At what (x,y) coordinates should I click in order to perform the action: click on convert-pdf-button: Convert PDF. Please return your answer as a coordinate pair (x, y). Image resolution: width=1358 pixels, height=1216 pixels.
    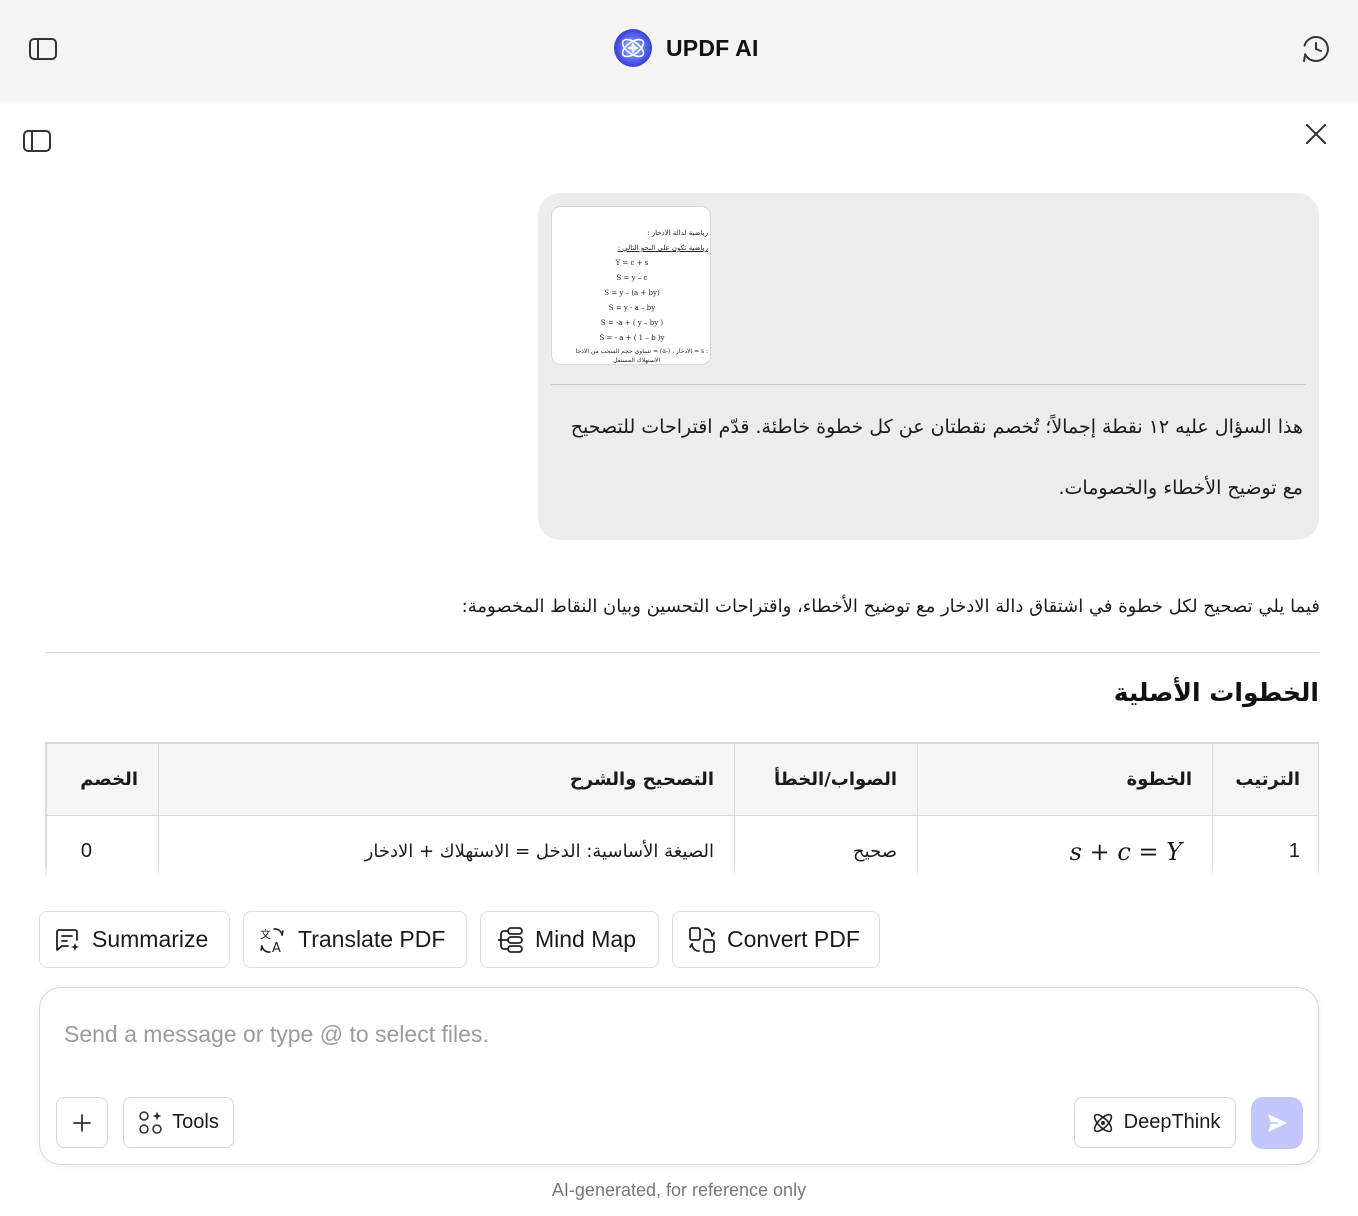
    Looking at the image, I should click on (776, 939).